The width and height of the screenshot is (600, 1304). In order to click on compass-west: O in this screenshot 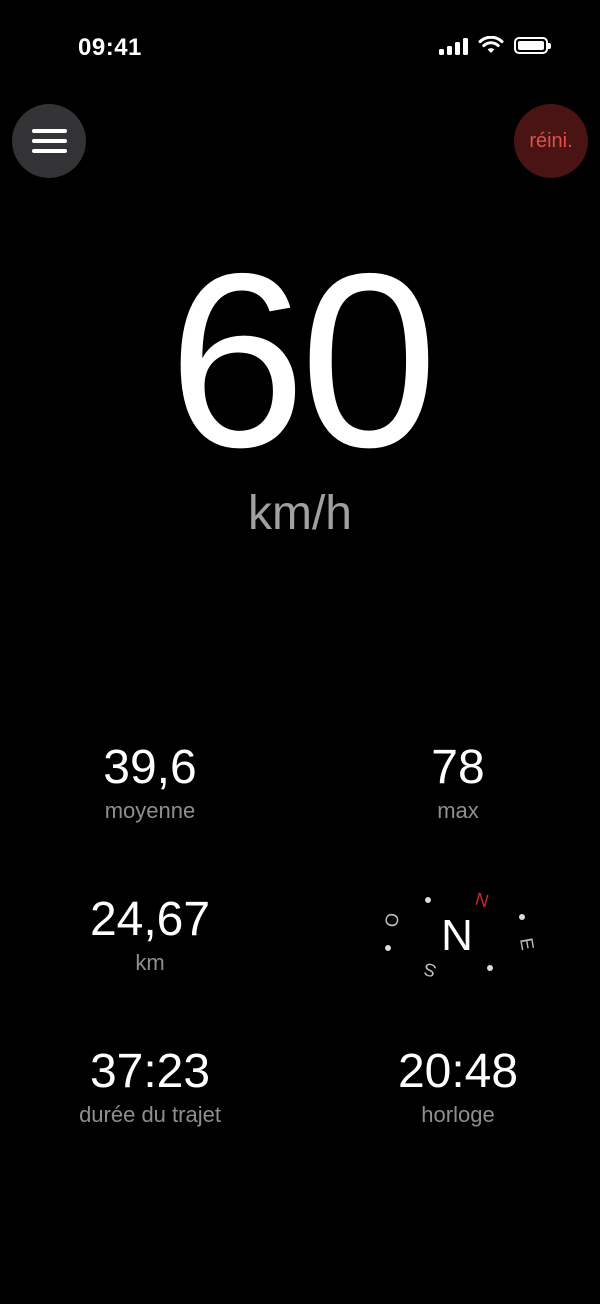, I will do `click(392, 919)`.